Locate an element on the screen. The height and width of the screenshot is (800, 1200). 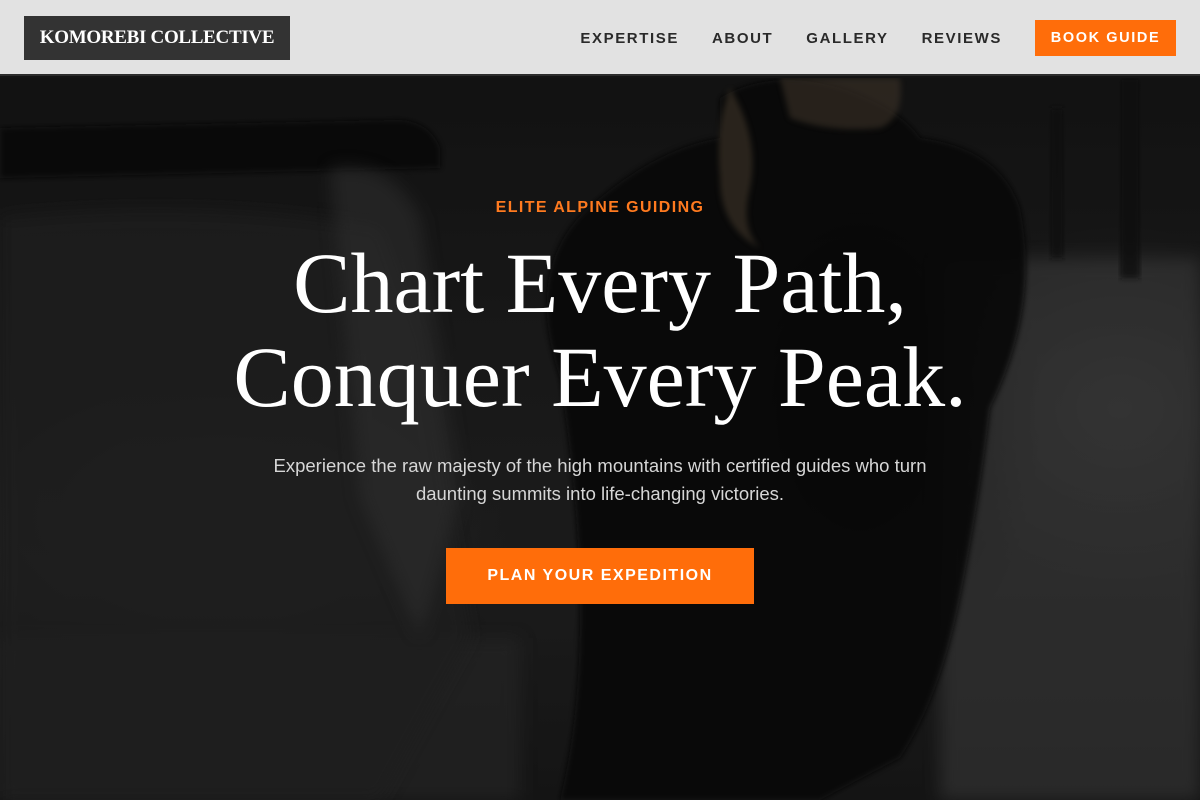
nav-link-expertise: EXPERTISE is located at coordinates (629, 38).